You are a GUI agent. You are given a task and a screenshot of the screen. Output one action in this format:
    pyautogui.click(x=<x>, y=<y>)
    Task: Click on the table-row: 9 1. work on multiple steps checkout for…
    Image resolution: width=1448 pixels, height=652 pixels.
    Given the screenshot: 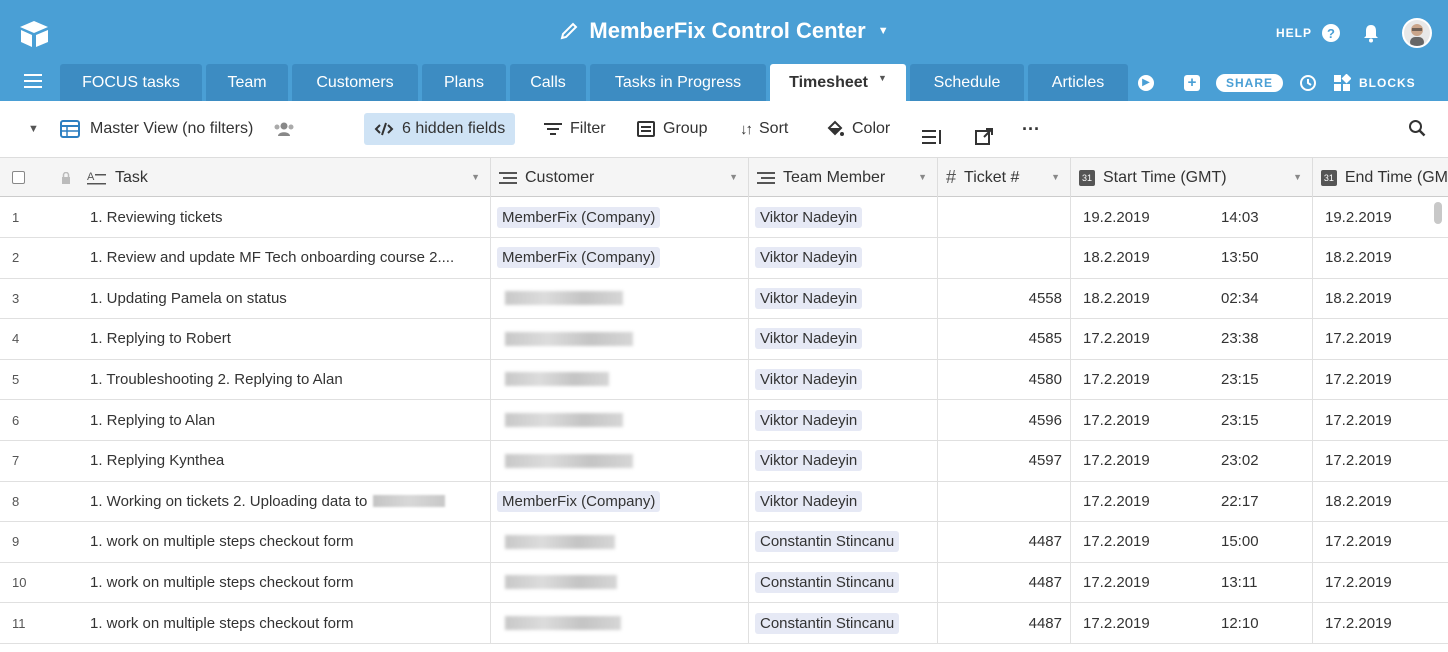 What is the action you would take?
    pyautogui.click(x=724, y=542)
    